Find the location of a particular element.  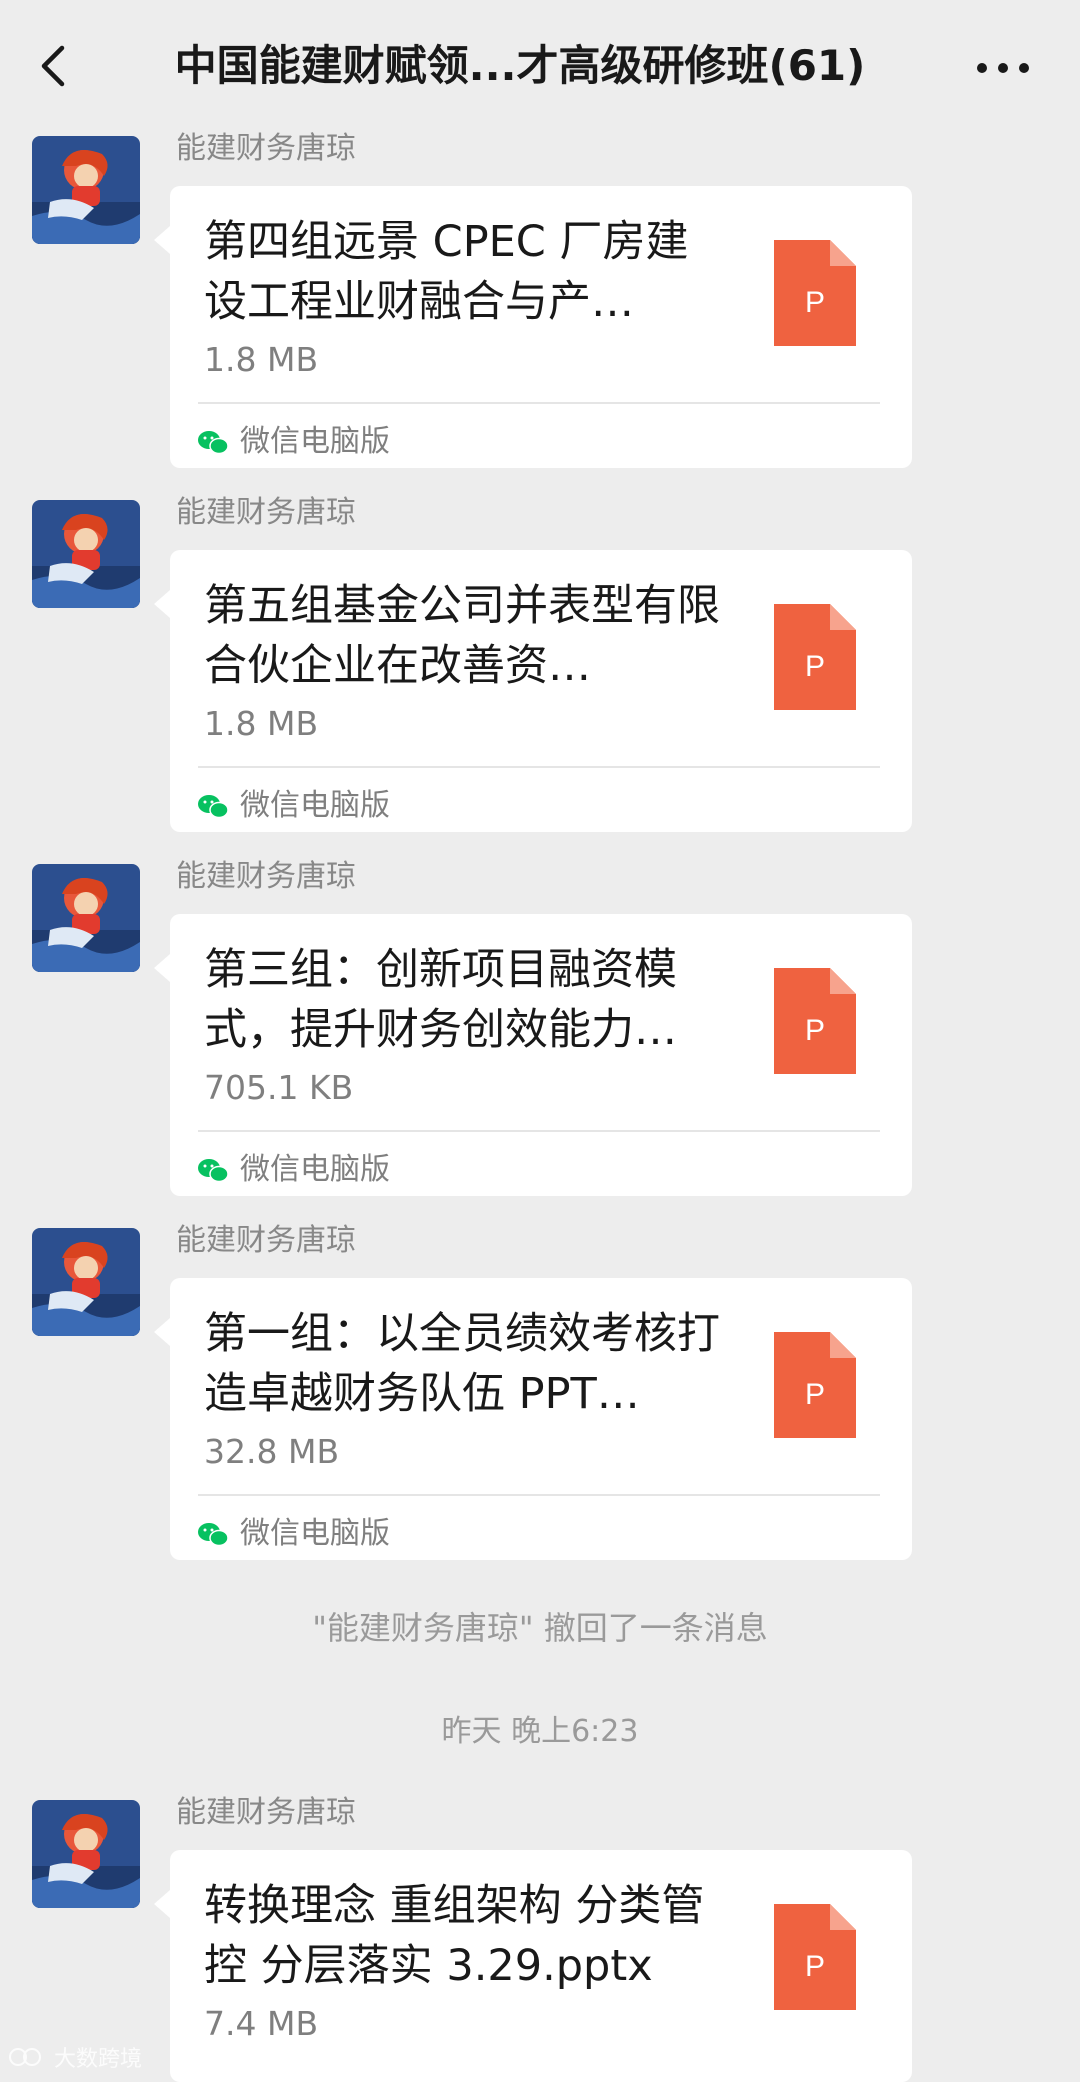

timestamp: 昨天 晚上6:23 is located at coordinates (540, 1731).